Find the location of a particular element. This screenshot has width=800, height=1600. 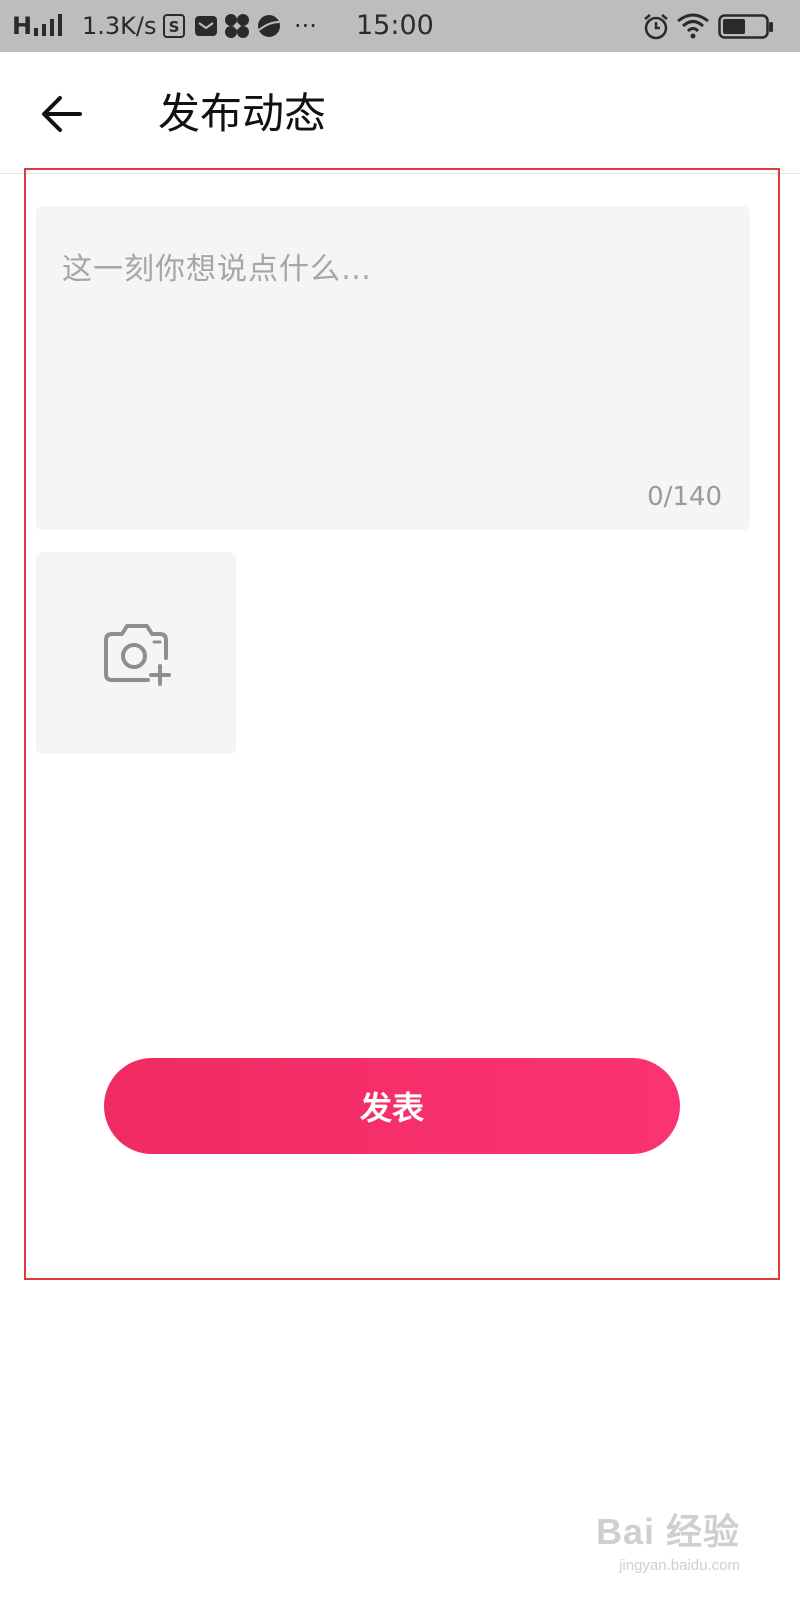

camera-plus-icon is located at coordinates (137, 655).